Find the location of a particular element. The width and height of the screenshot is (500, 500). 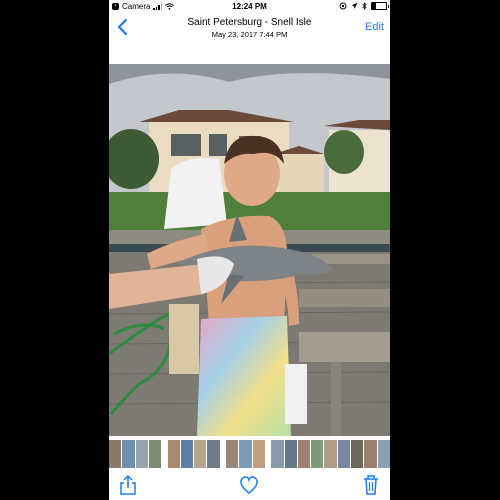

edit-button: Edit is located at coordinates (374, 27).